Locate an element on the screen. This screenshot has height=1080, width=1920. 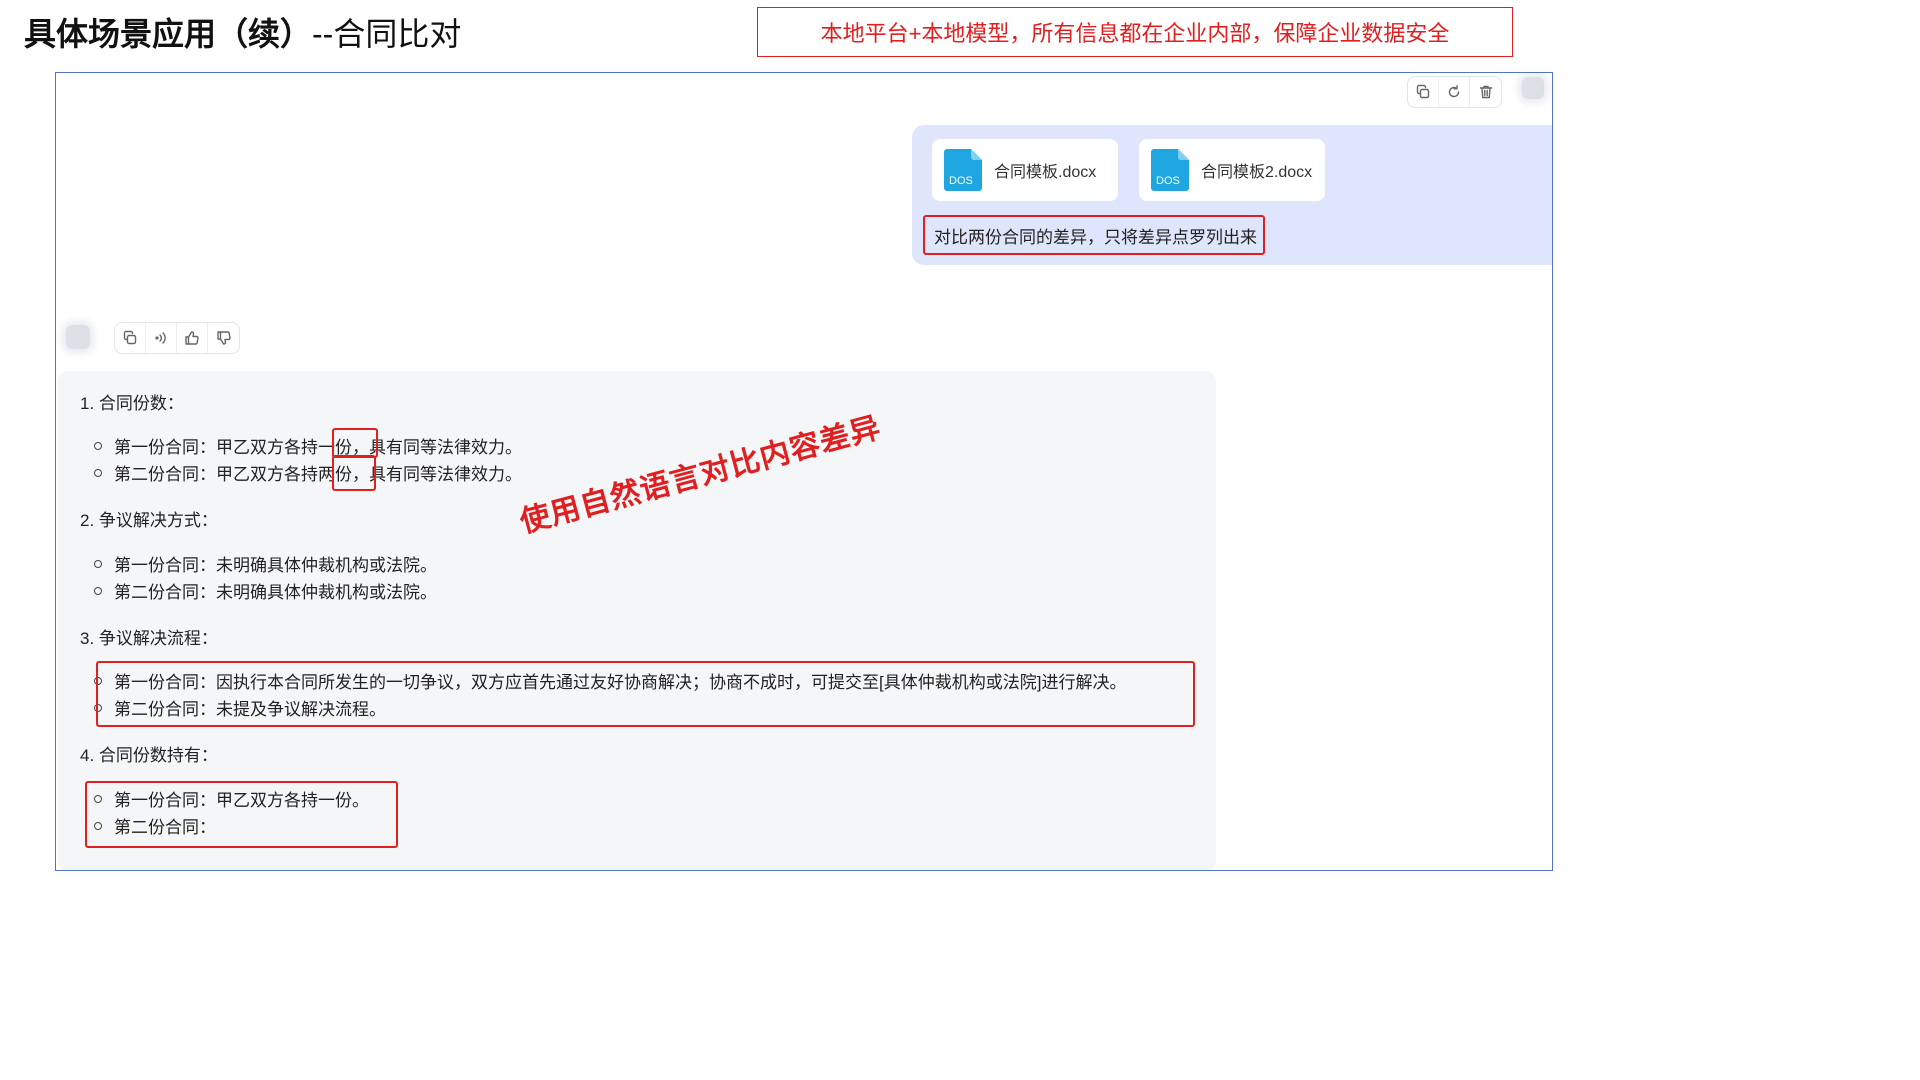
file-name: 合同模板2.docx is located at coordinates (1257, 172).